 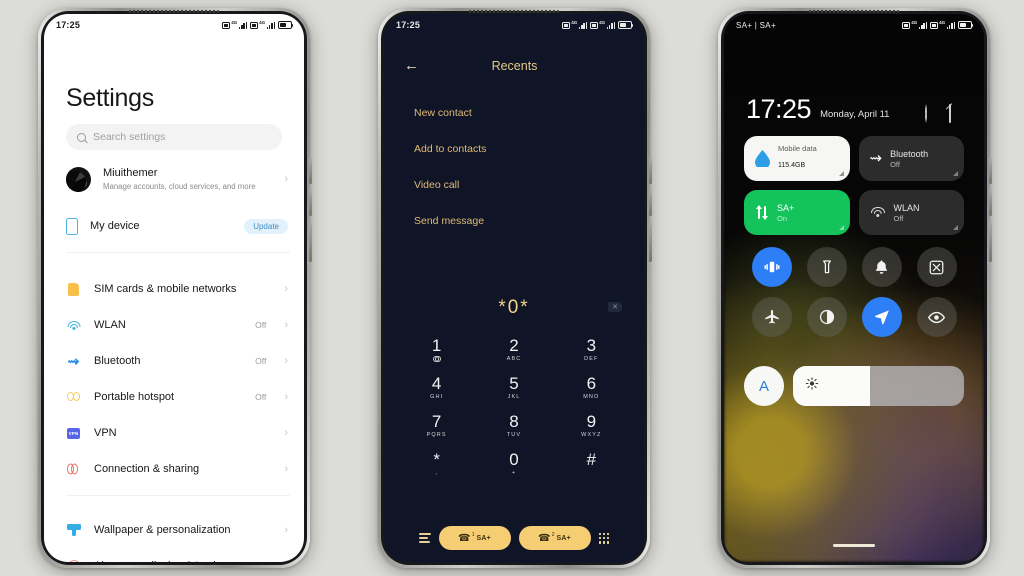 I want to click on earpiece-speaker, so click(x=514, y=11).